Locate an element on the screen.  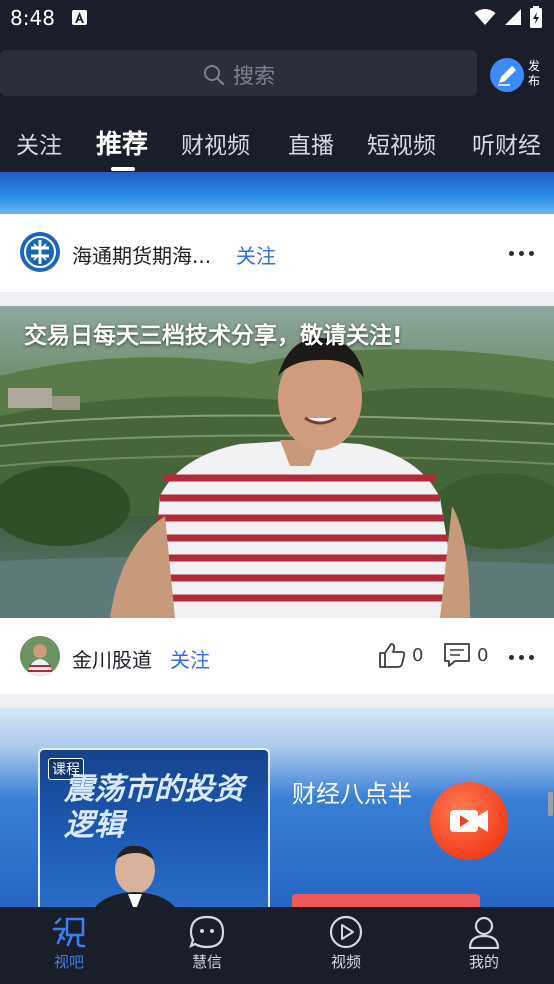
chat-bubble-icon is located at coordinates (207, 932).